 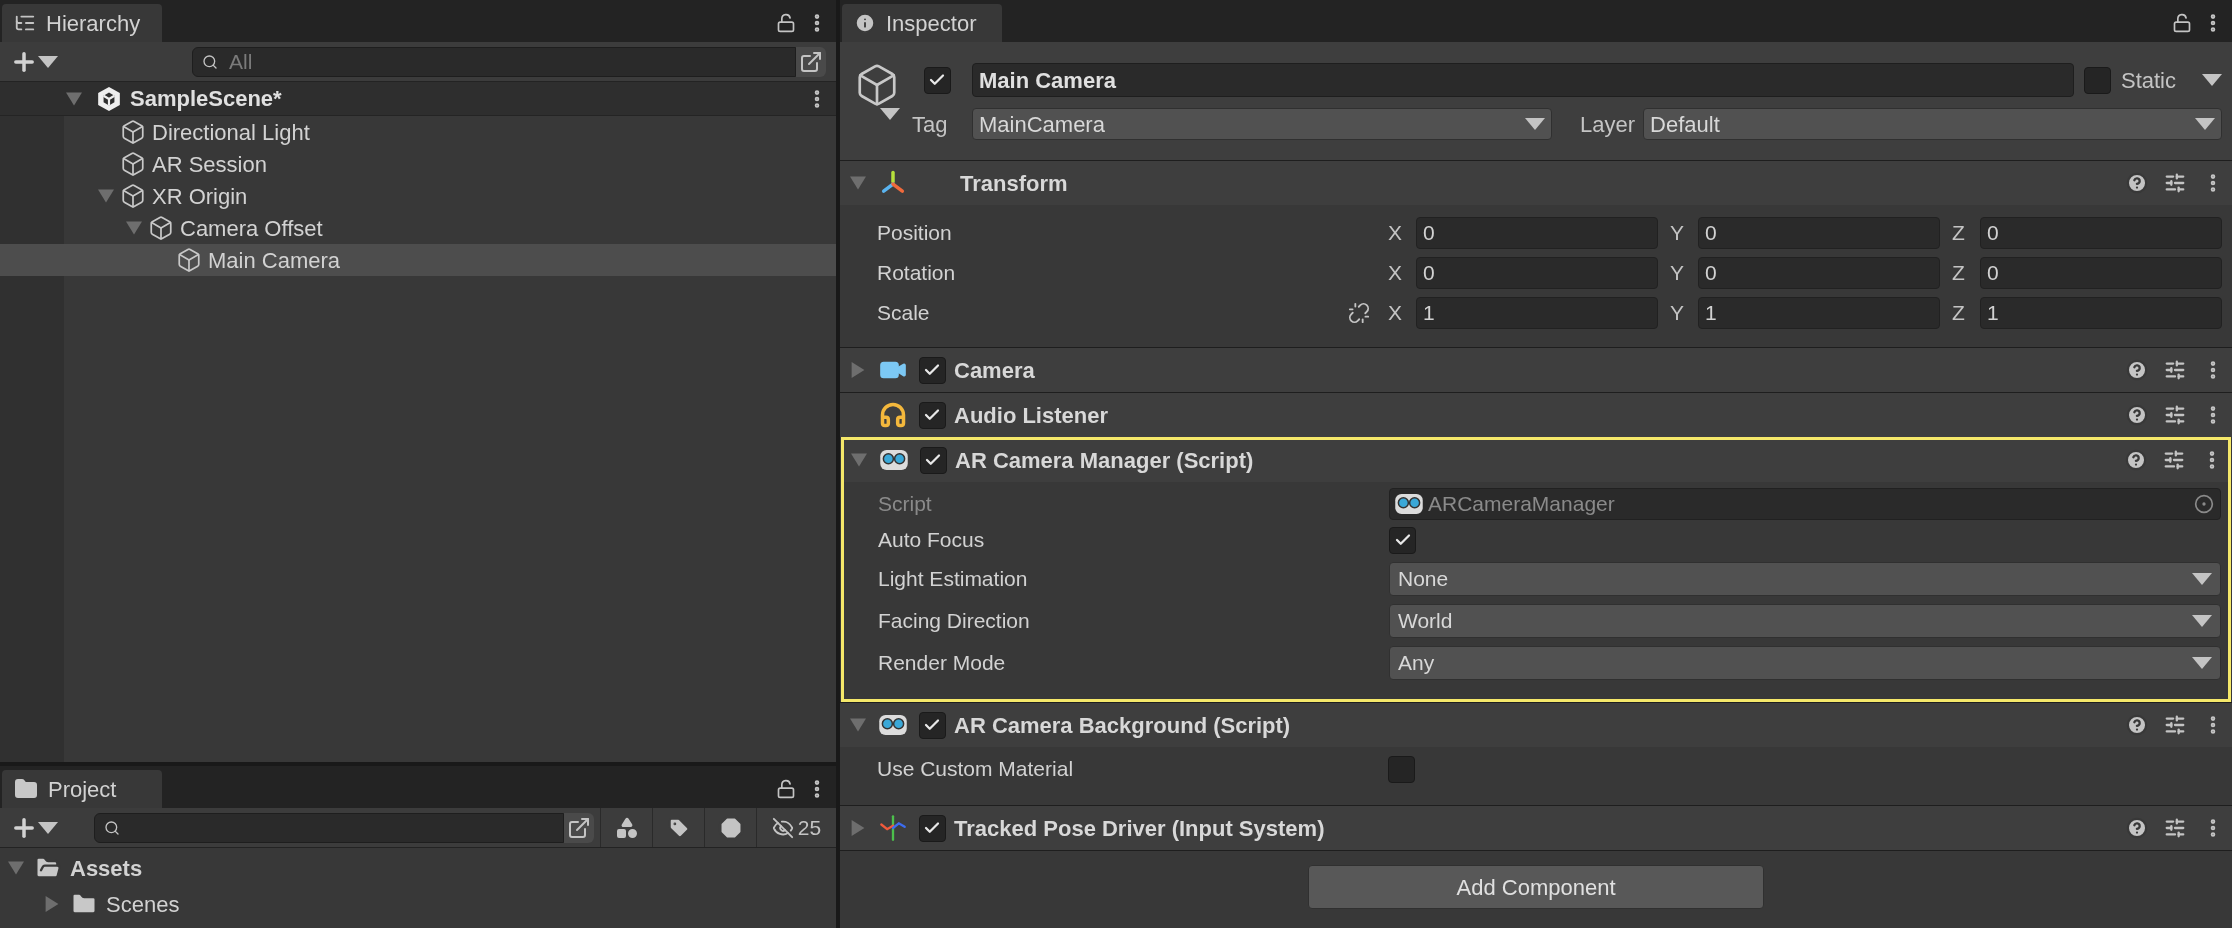 What do you see at coordinates (418, 260) in the screenshot?
I see `hierarchy-item: Main Camera` at bounding box center [418, 260].